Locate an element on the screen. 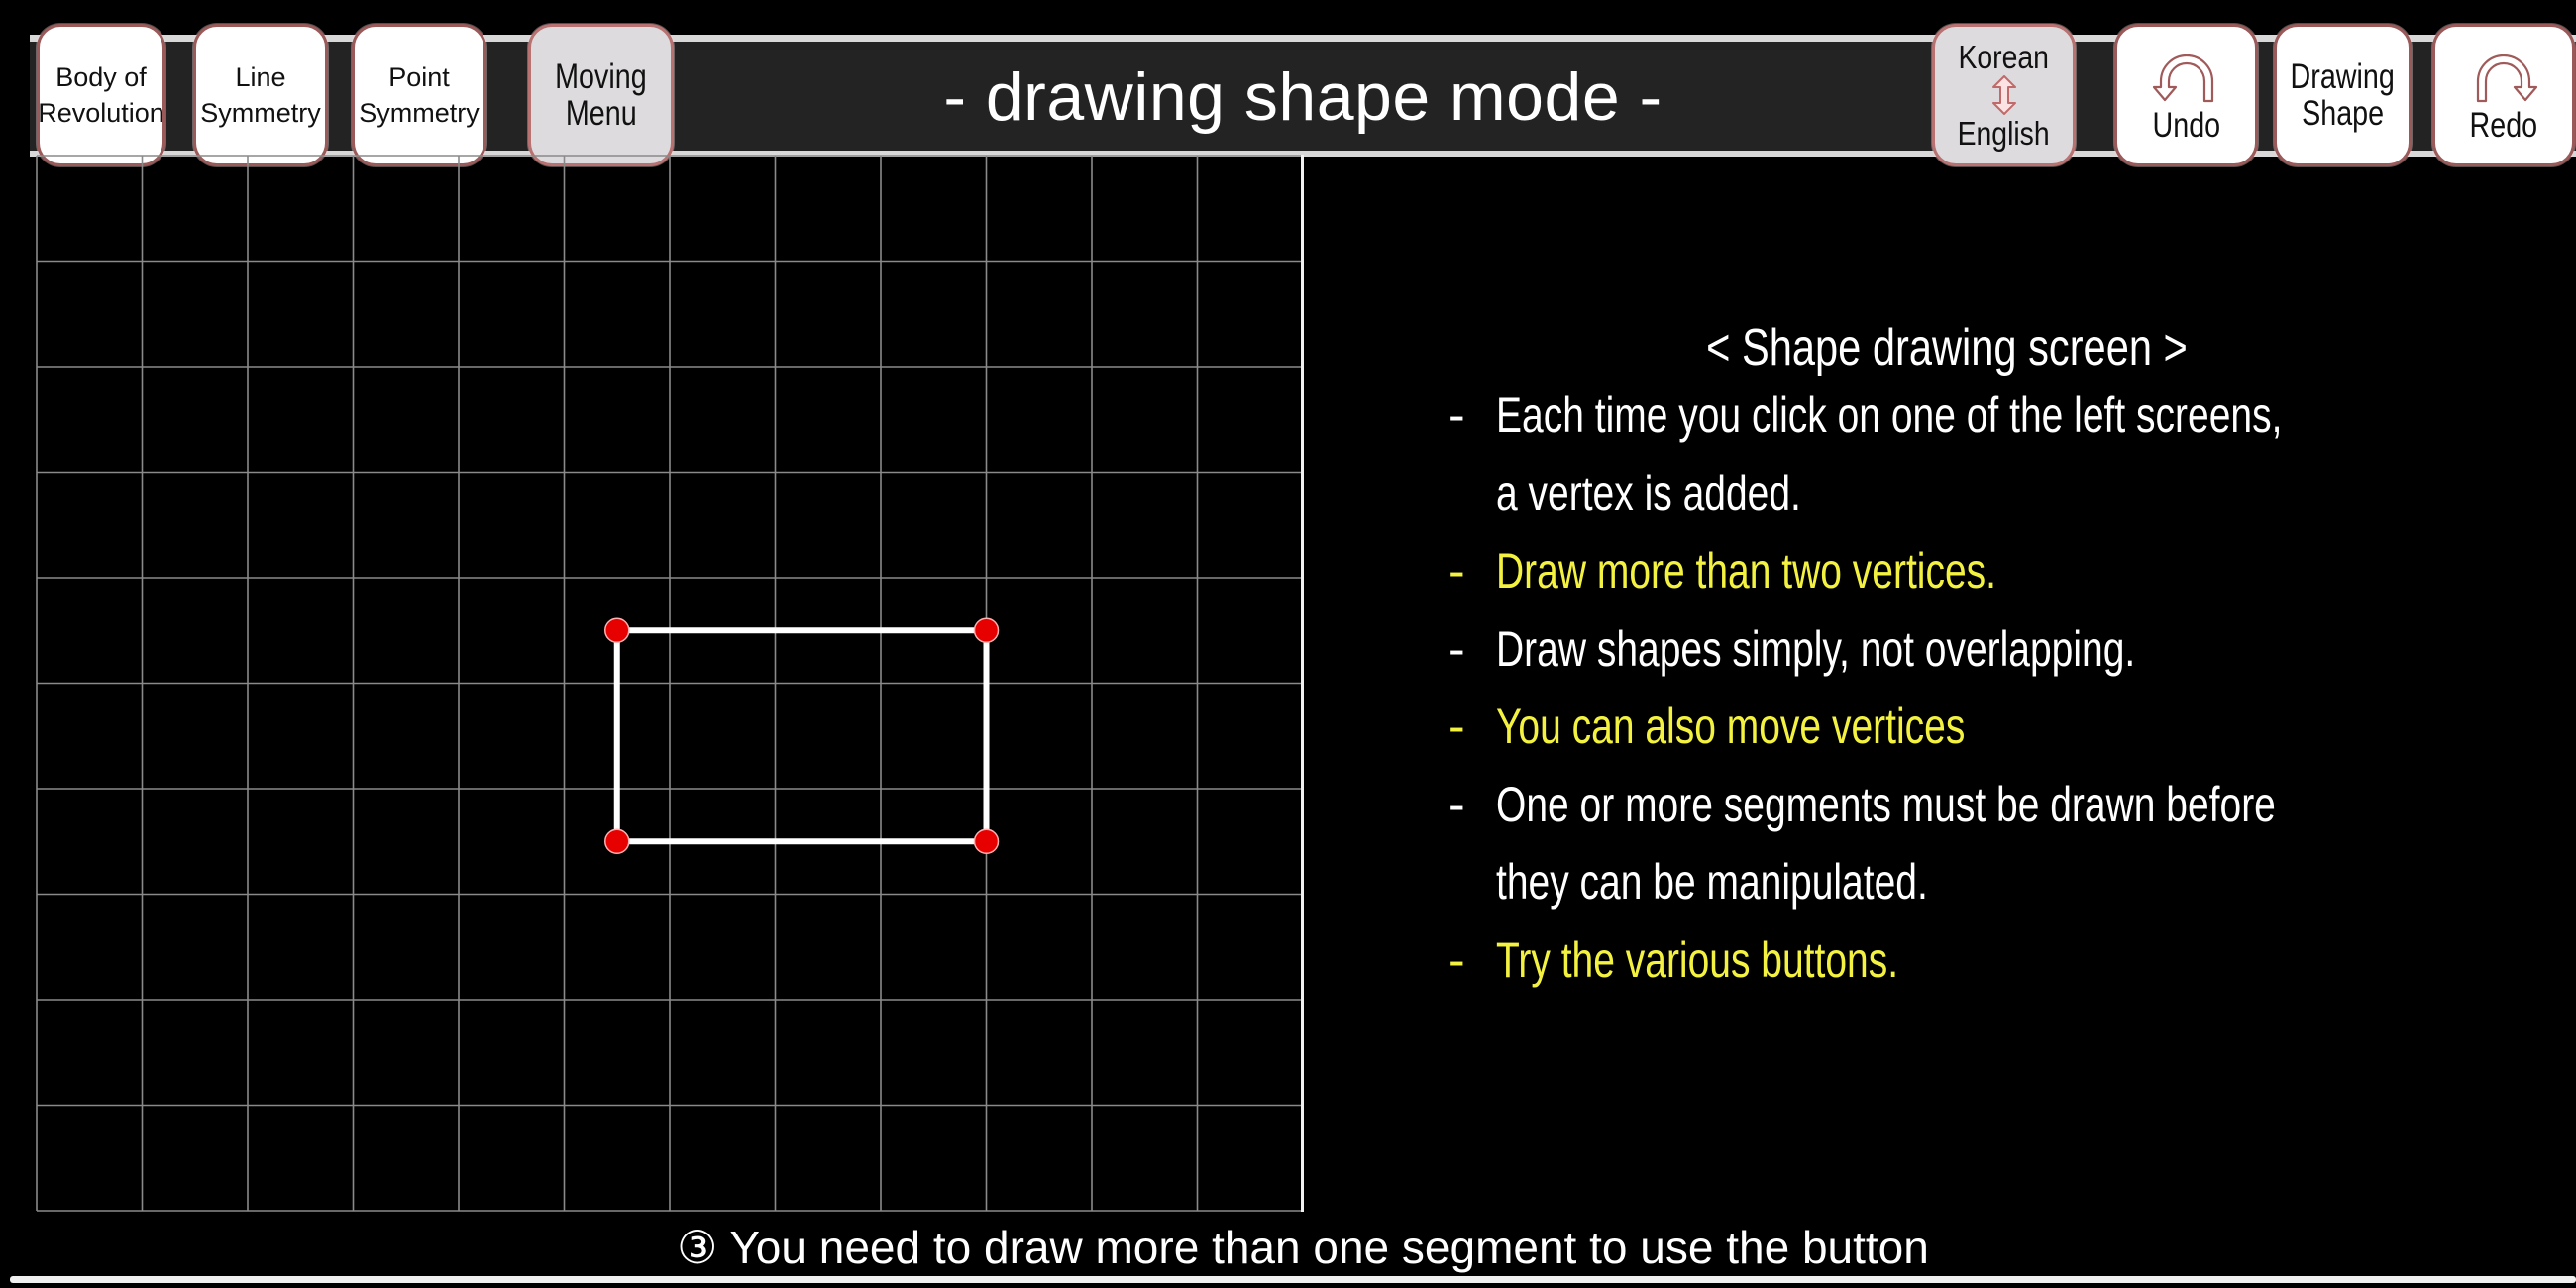  button-label: Line is located at coordinates (260, 77).